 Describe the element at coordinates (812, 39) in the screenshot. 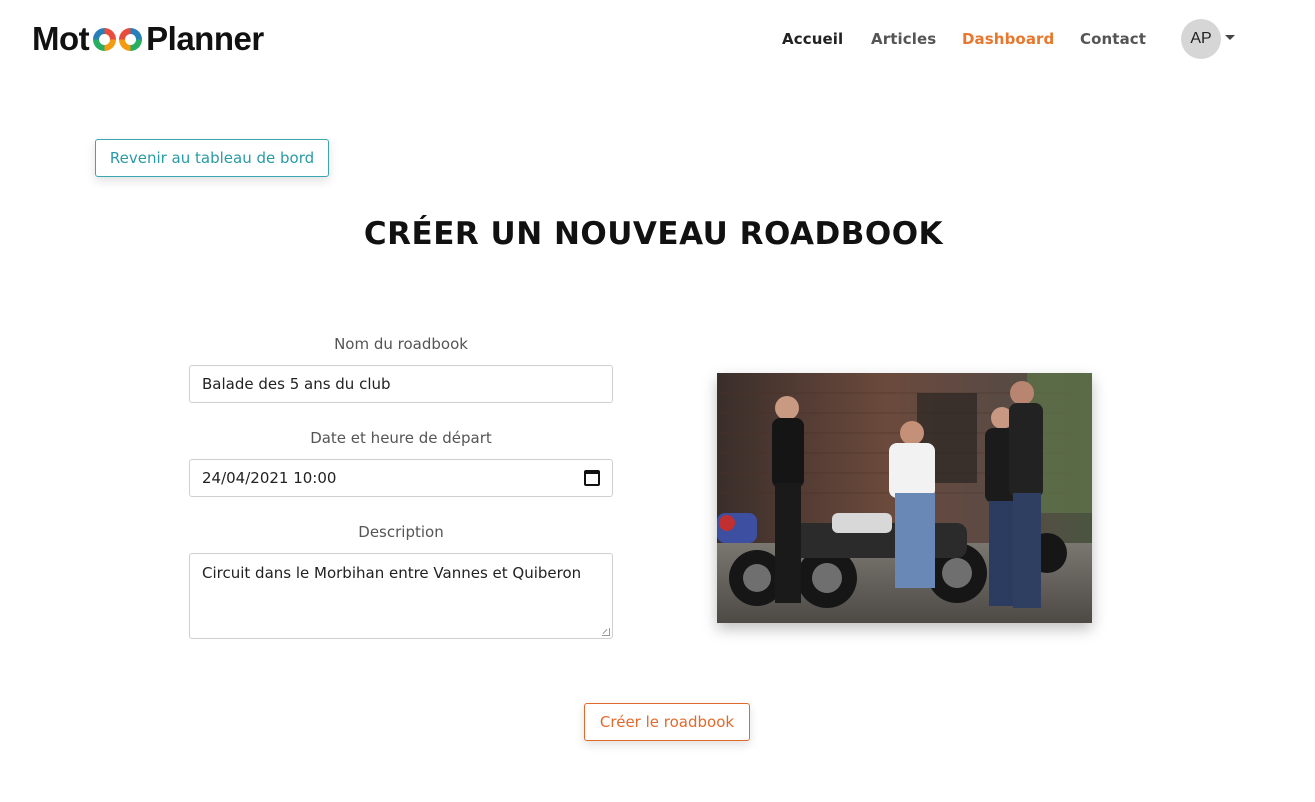

I see `nav-accueil: Accueil` at that location.